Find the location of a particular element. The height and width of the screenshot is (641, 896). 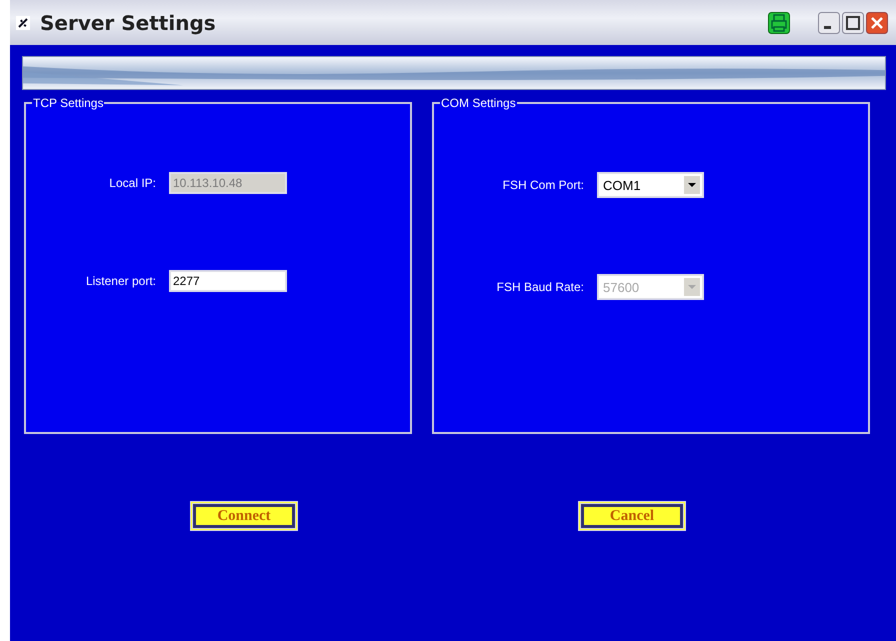

app-icon is located at coordinates (23, 23).